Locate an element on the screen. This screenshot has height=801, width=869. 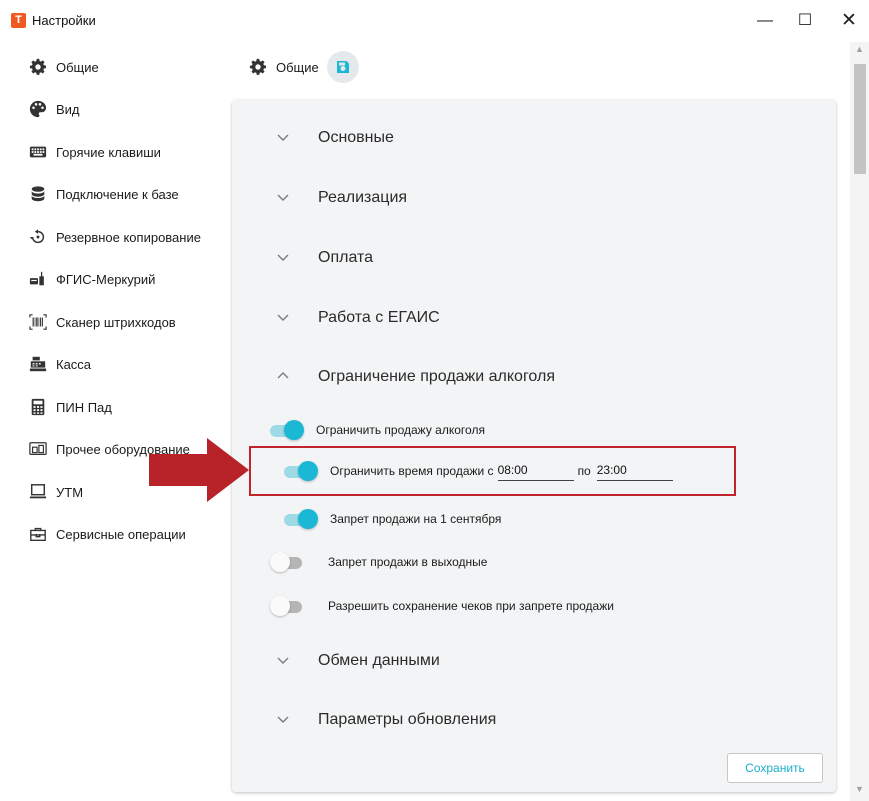
section-alcohol-limit: Ограничение продажи алкоголя is located at coordinates (534, 377).